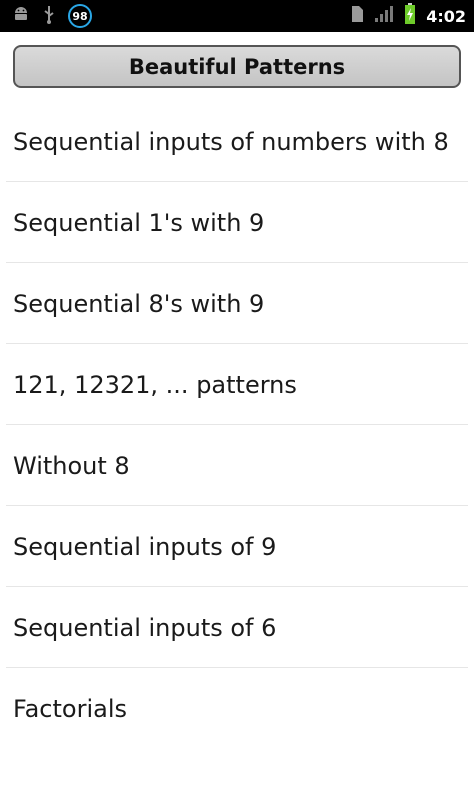 This screenshot has height=811, width=474. What do you see at coordinates (71, 465) in the screenshot?
I see `list-item-label: Without 8` at bounding box center [71, 465].